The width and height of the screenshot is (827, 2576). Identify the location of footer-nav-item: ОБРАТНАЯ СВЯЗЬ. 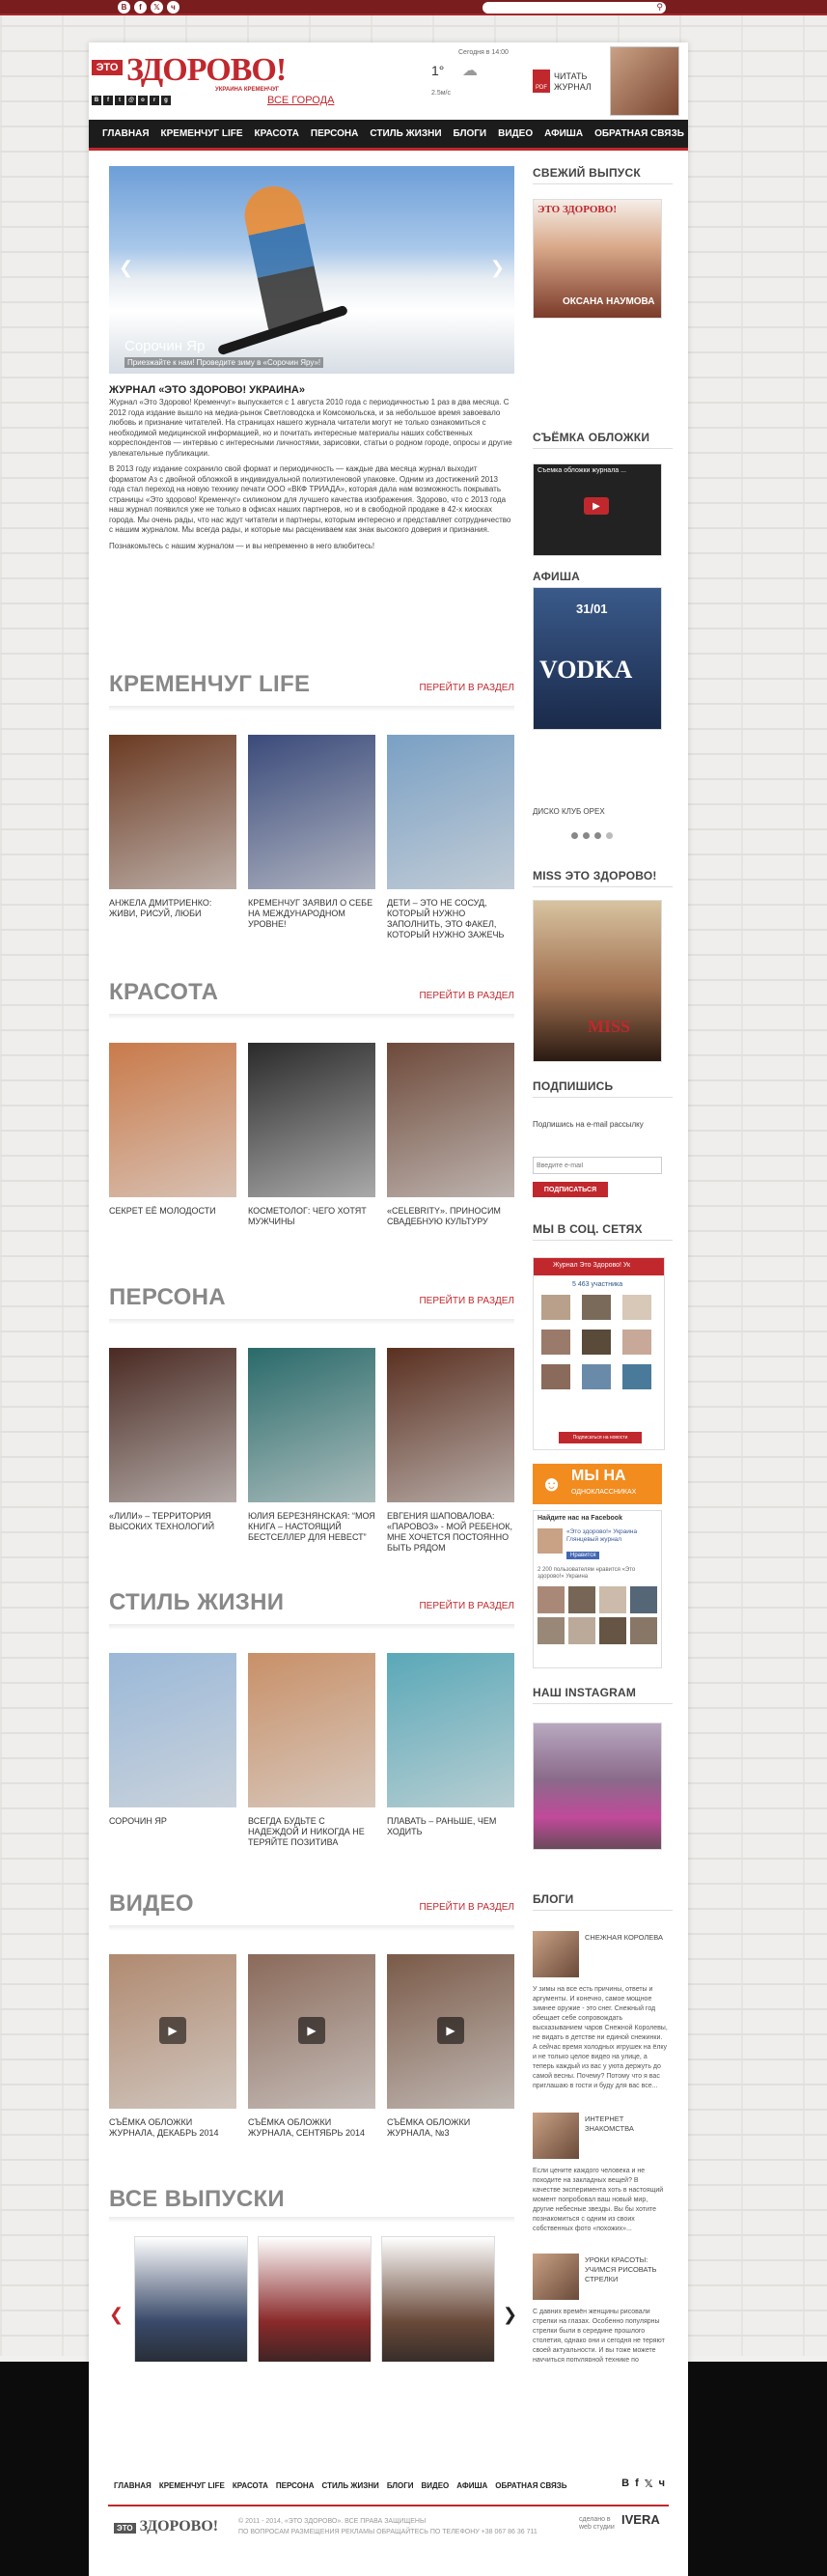
(531, 2486).